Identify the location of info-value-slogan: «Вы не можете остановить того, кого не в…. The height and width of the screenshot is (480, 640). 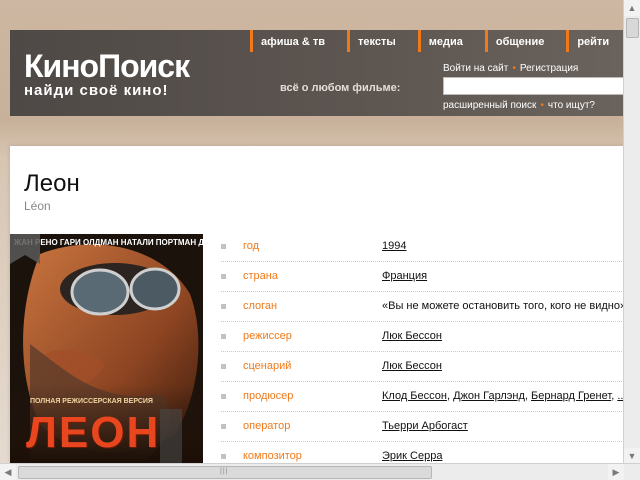
(504, 306).